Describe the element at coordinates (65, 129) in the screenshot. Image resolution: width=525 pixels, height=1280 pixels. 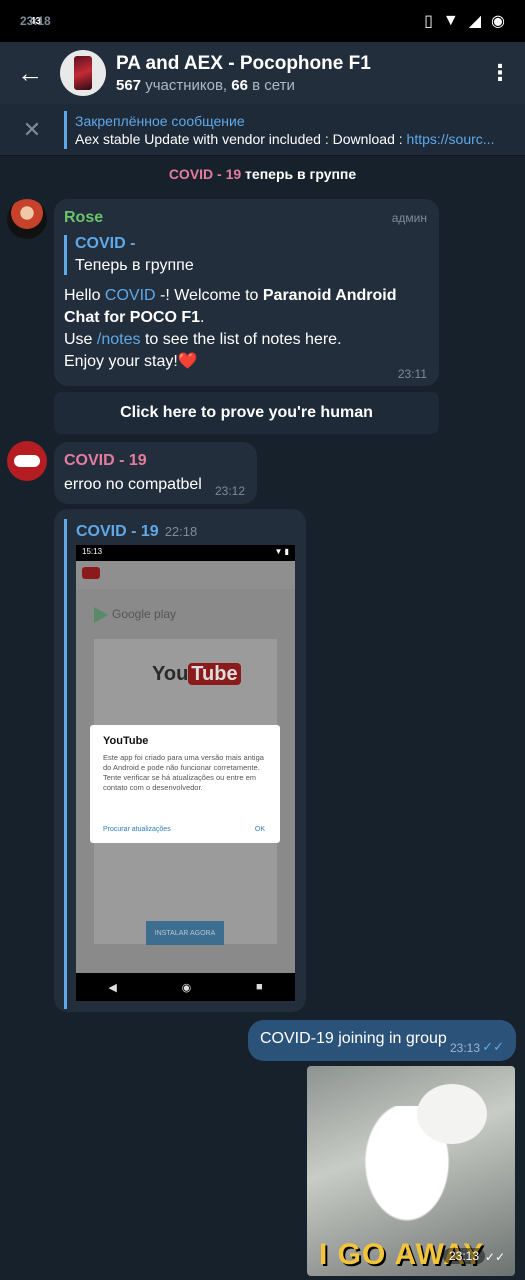
I see `pinned-bar` at that location.